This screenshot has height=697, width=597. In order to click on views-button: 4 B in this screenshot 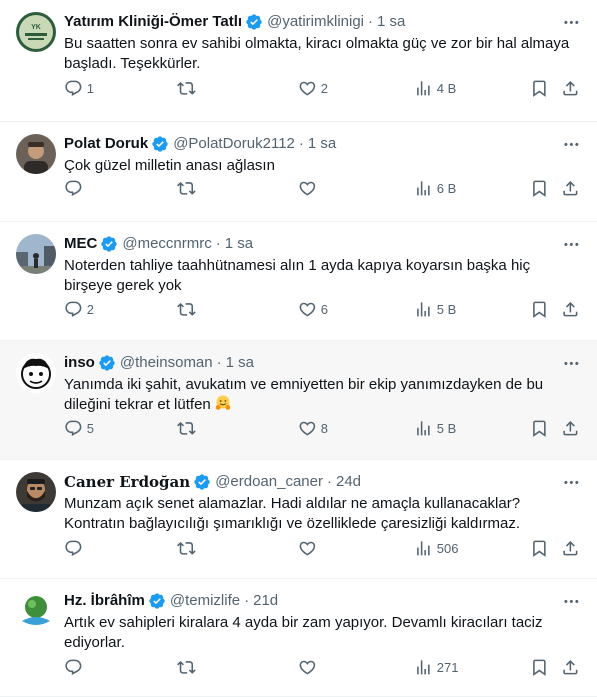, I will do `click(435, 88)`.